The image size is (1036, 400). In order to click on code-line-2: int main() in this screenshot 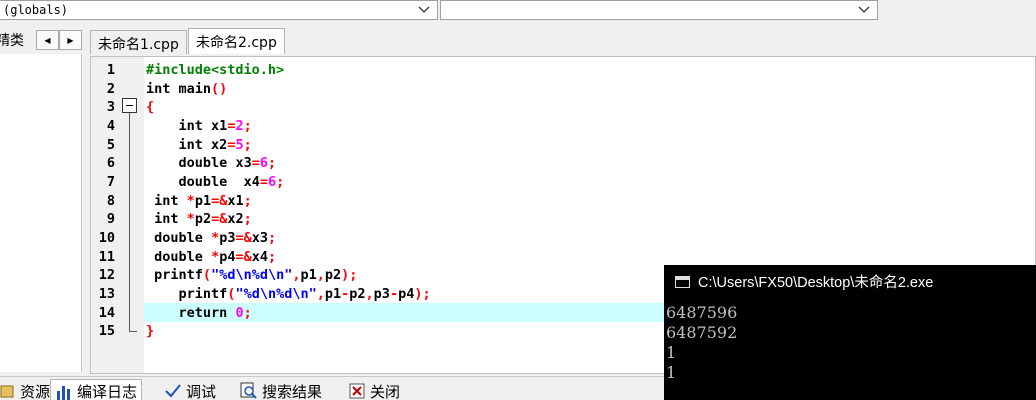, I will do `click(187, 89)`.